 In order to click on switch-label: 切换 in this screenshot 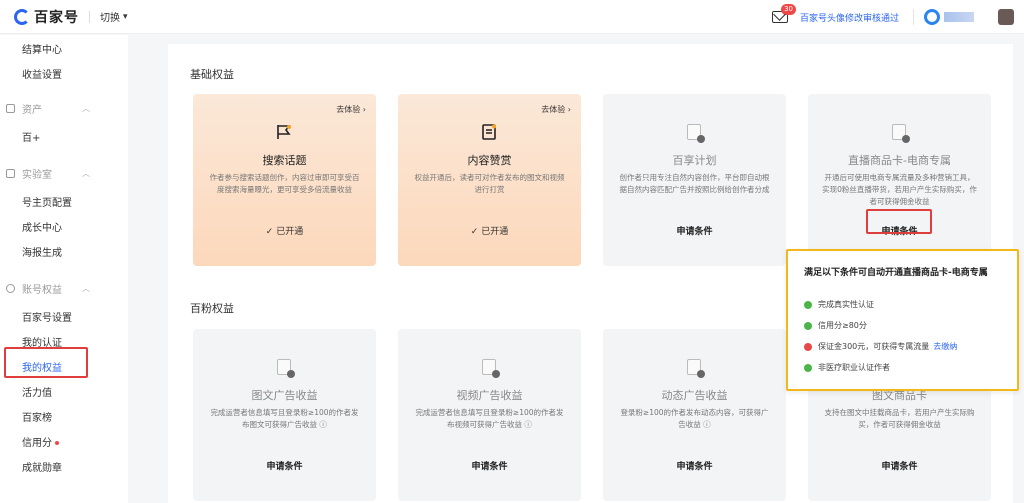, I will do `click(110, 18)`.